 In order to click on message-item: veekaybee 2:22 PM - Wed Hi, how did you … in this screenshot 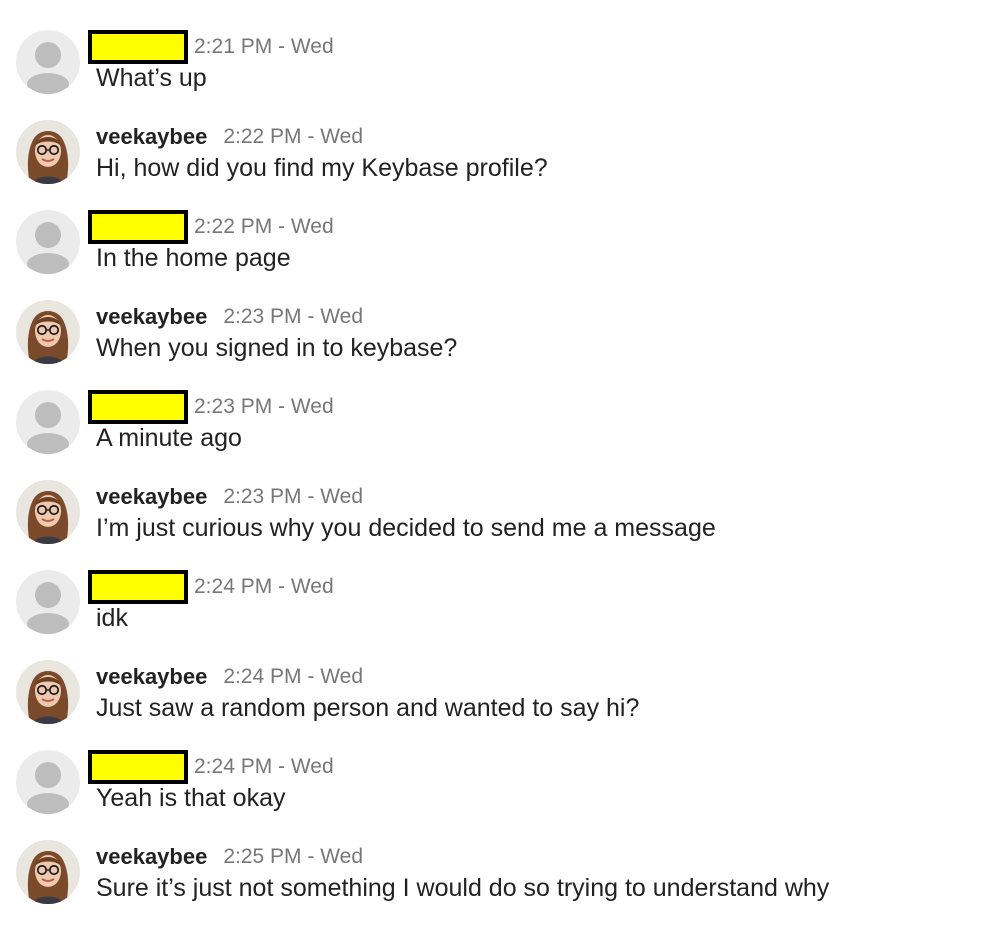, I will do `click(503, 165)`.